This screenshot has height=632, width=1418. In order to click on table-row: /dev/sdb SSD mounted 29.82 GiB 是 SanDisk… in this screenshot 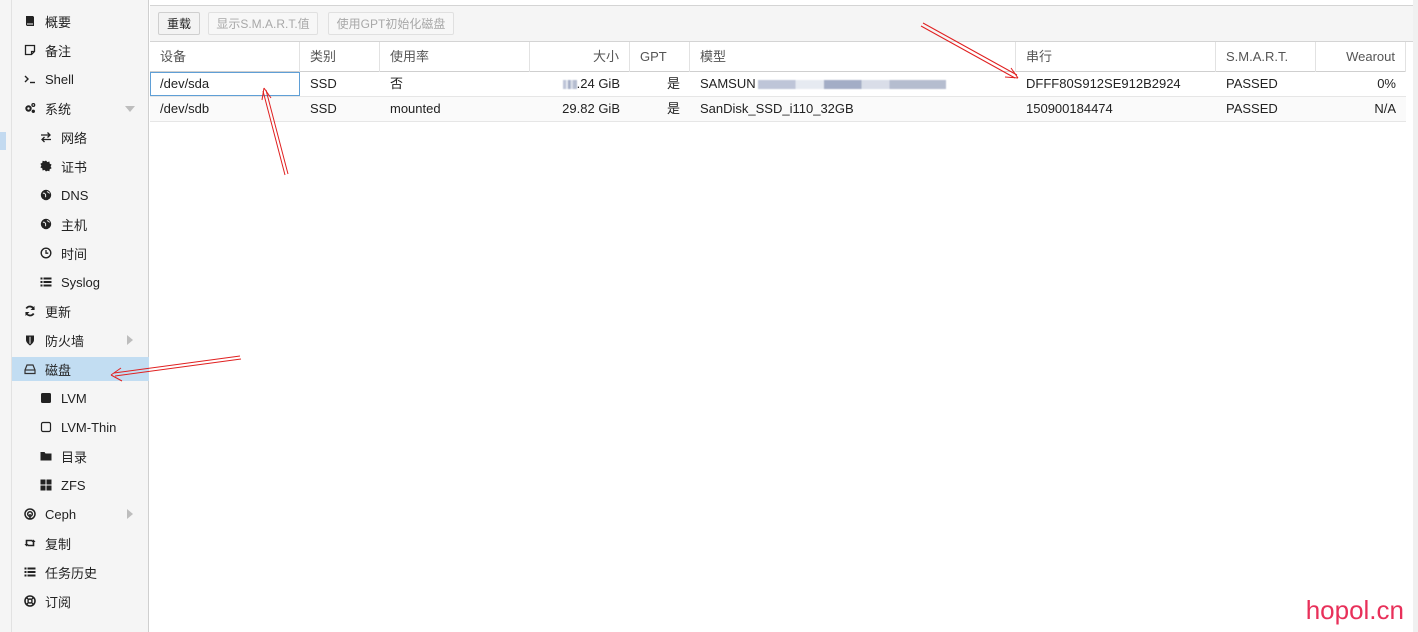, I will do `click(778, 109)`.